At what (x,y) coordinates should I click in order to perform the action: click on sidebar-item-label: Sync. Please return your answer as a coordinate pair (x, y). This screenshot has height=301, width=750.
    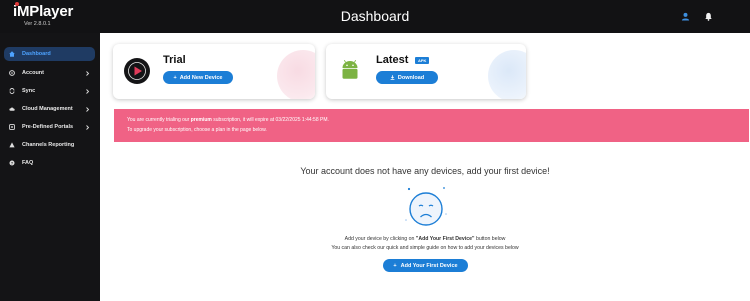
    Looking at the image, I should click on (29, 91).